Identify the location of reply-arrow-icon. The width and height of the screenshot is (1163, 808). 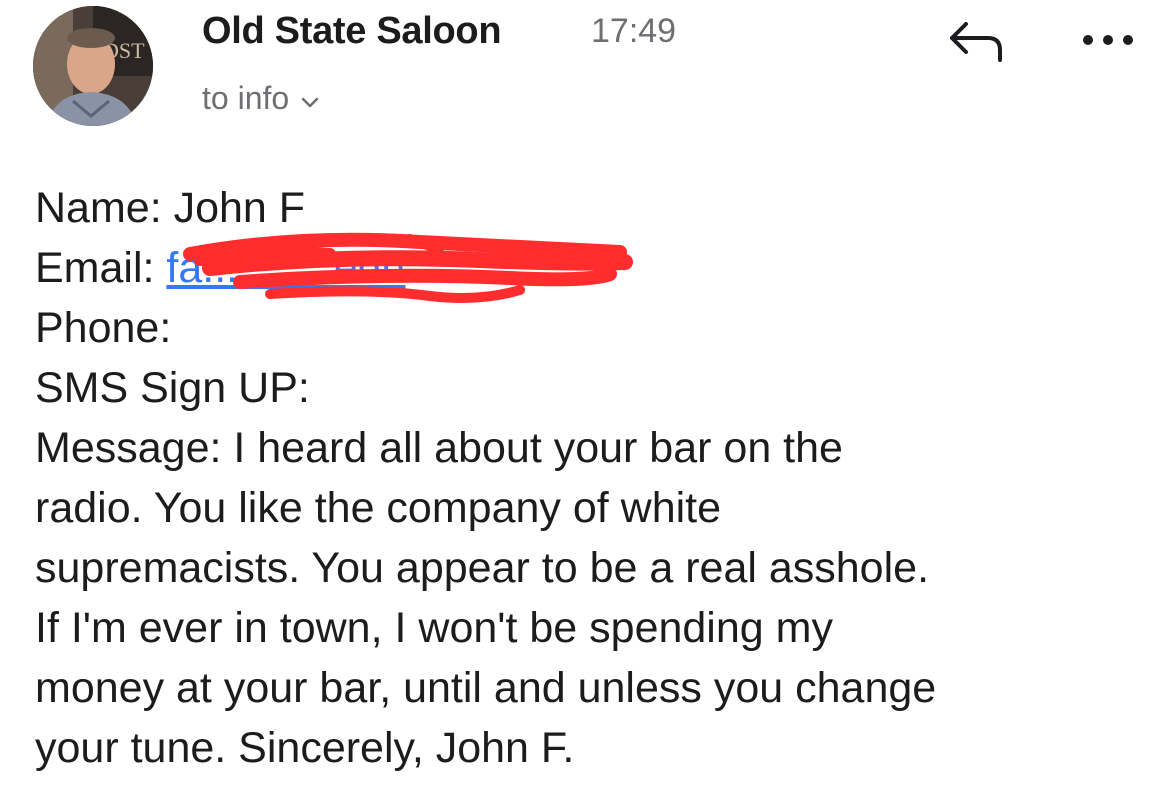
(976, 42).